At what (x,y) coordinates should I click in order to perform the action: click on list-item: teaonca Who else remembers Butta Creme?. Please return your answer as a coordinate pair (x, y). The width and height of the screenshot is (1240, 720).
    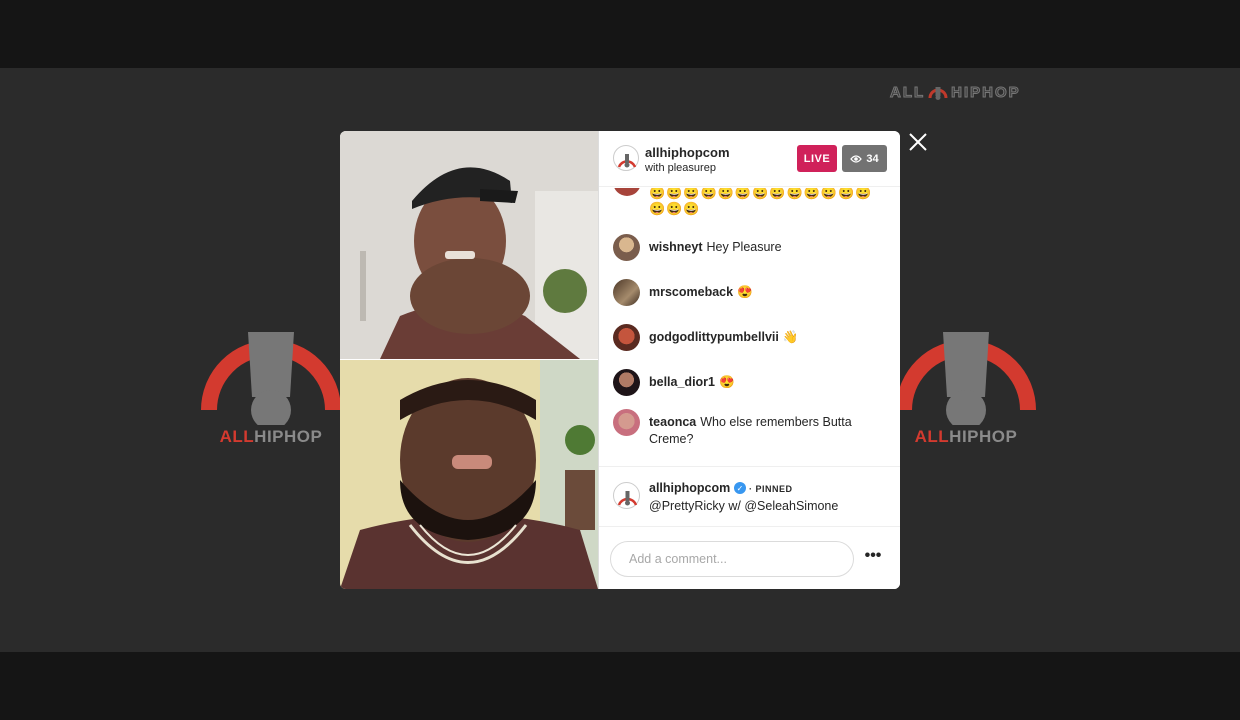
    Looking at the image, I should click on (753, 428).